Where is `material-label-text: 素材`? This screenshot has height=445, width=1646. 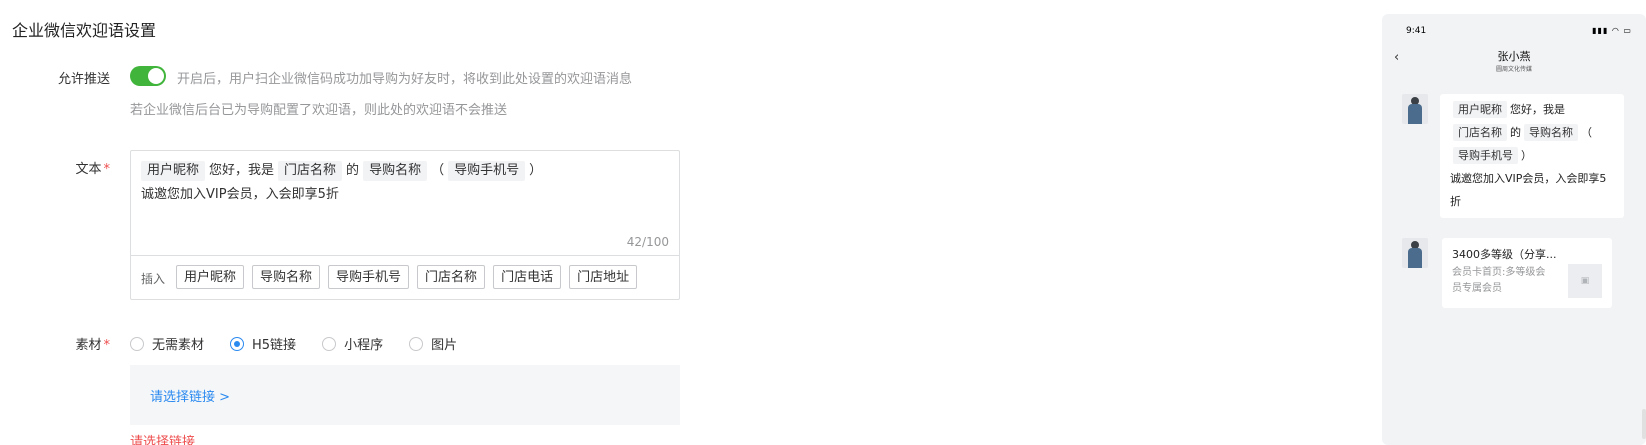
material-label-text: 素材 is located at coordinates (88, 345).